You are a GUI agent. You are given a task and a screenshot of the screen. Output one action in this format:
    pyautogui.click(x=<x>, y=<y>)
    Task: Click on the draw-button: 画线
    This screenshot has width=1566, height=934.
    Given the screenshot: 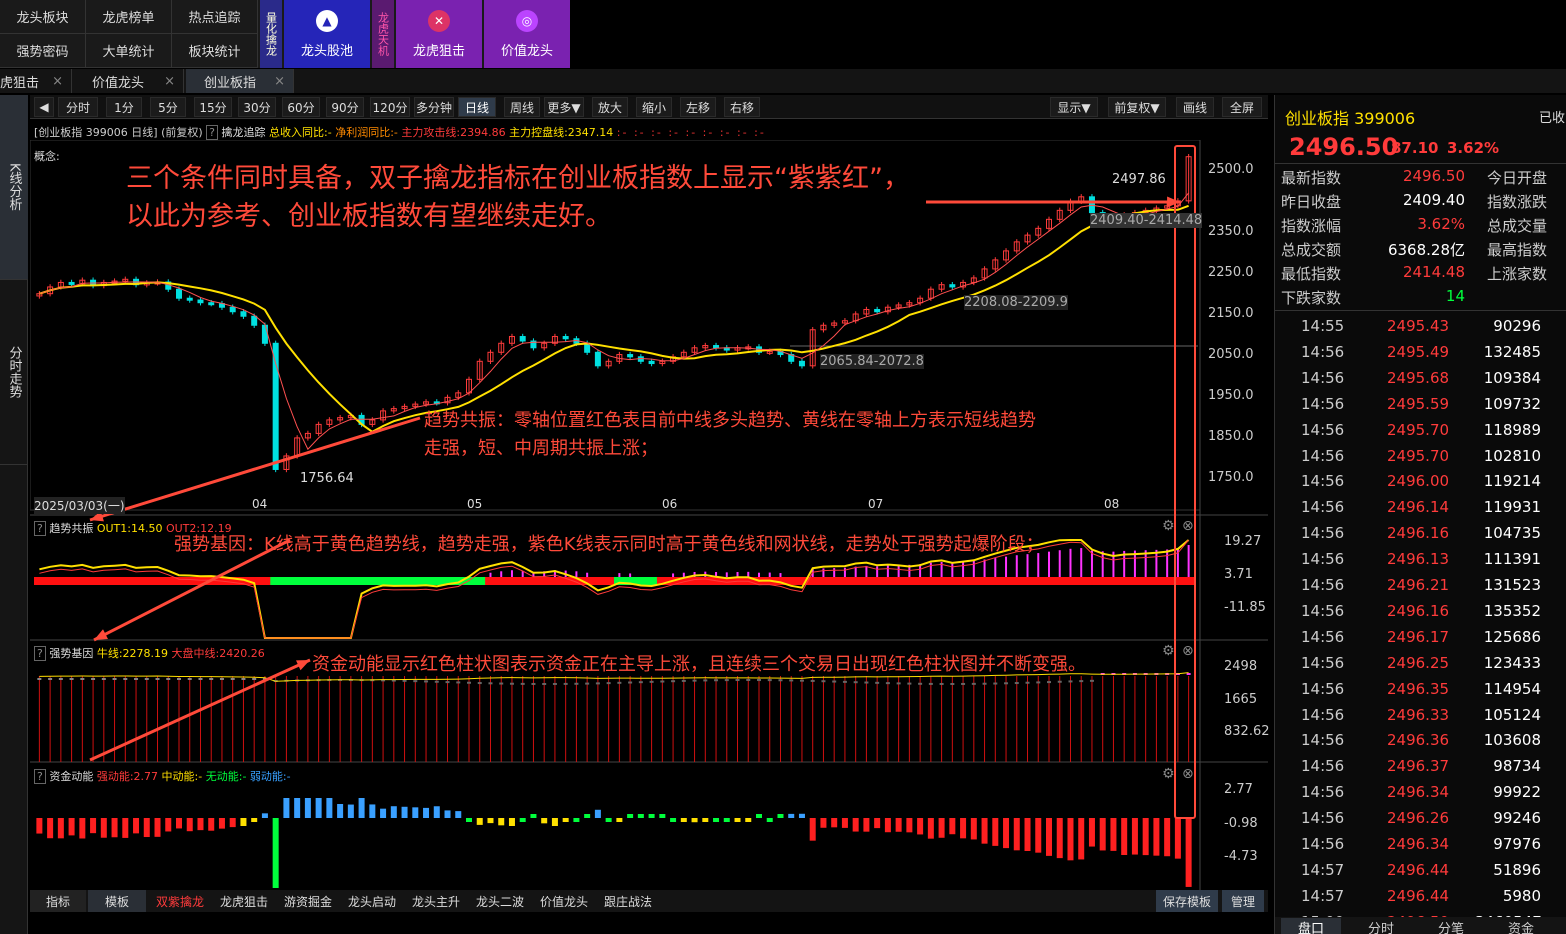 What is the action you would take?
    pyautogui.click(x=1195, y=107)
    